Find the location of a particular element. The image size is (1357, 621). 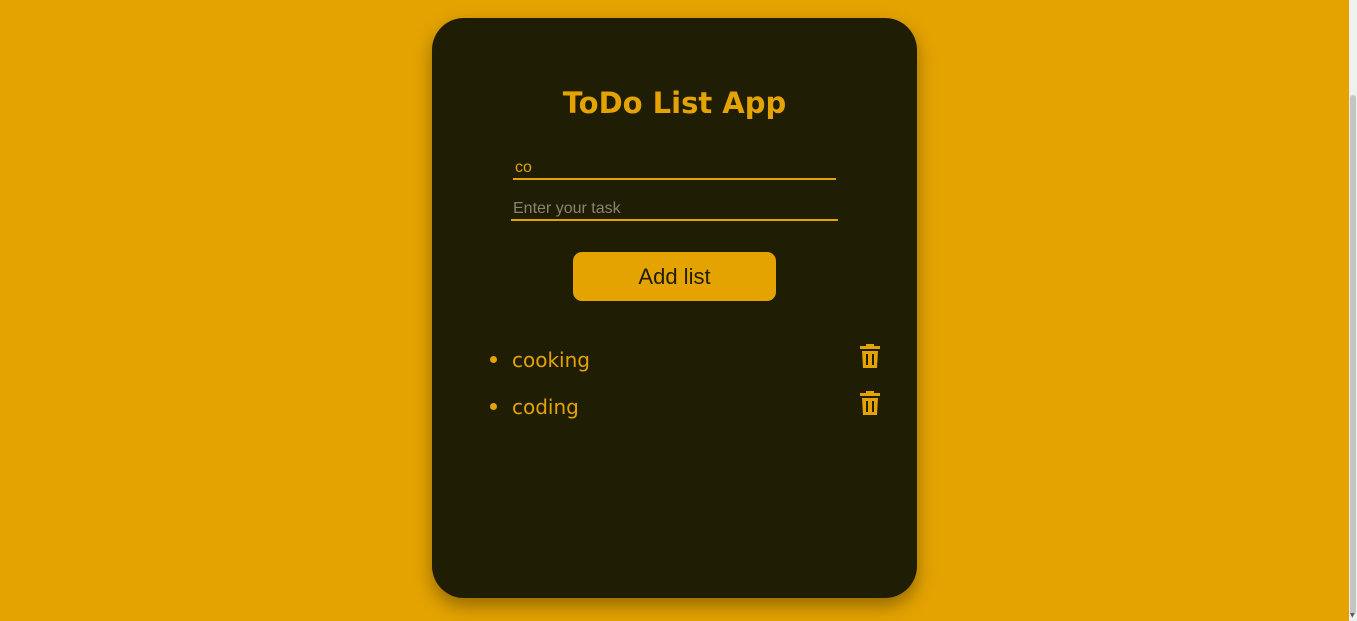

page-scrollbar: ▼ is located at coordinates (1353, 310).